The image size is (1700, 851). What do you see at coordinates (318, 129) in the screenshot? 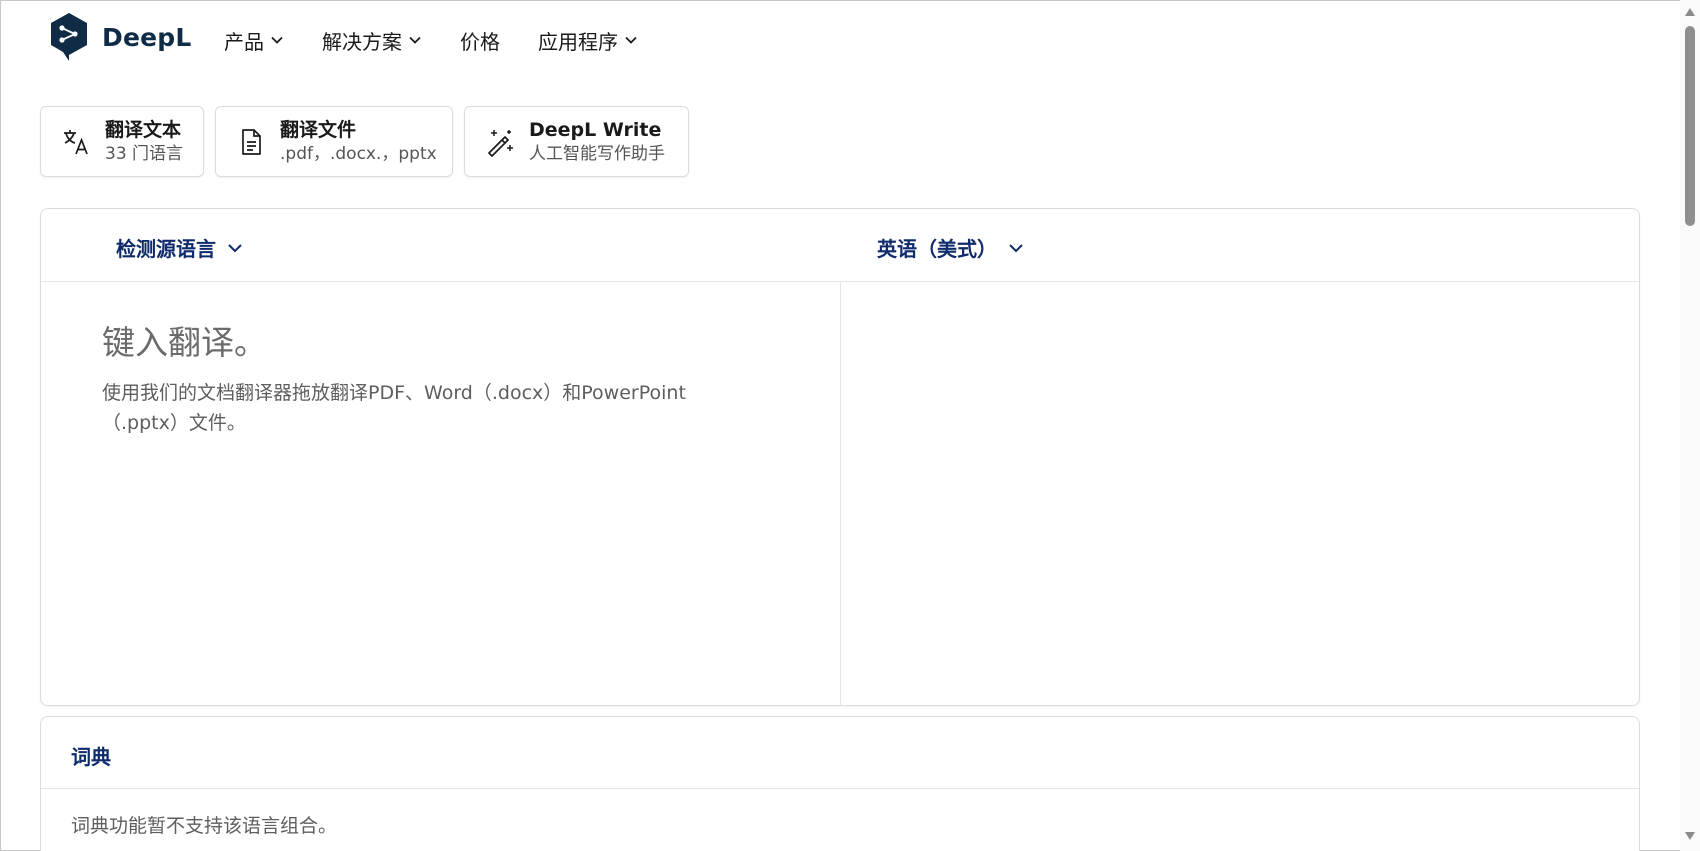
I see `mode-title: 翻译文件` at bounding box center [318, 129].